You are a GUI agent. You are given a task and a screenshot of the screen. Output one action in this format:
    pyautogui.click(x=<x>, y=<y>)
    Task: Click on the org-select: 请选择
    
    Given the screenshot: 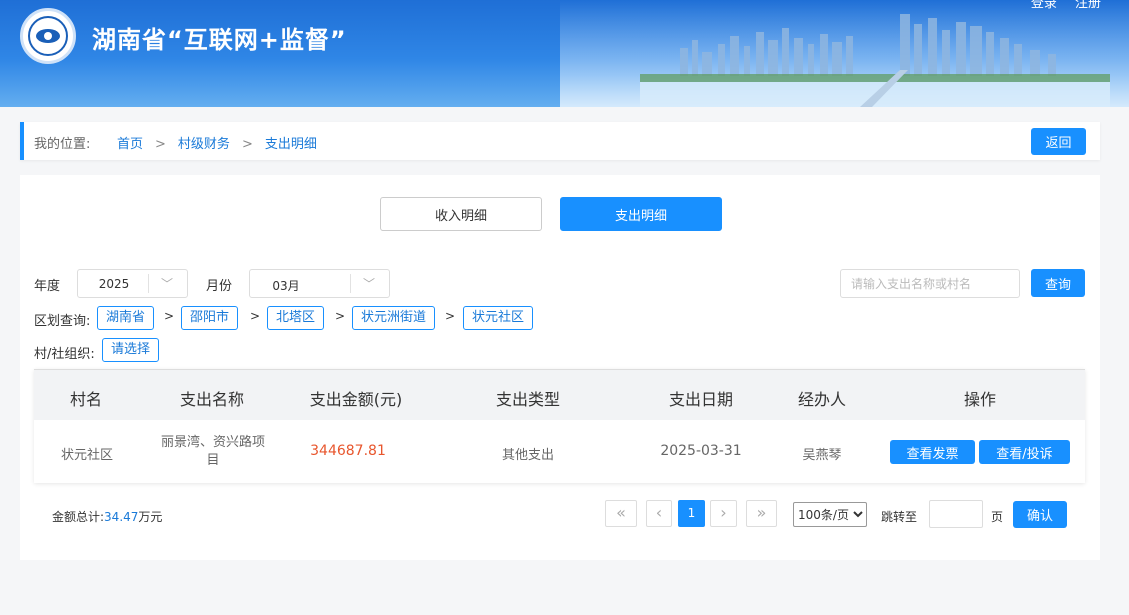 What is the action you would take?
    pyautogui.click(x=131, y=350)
    